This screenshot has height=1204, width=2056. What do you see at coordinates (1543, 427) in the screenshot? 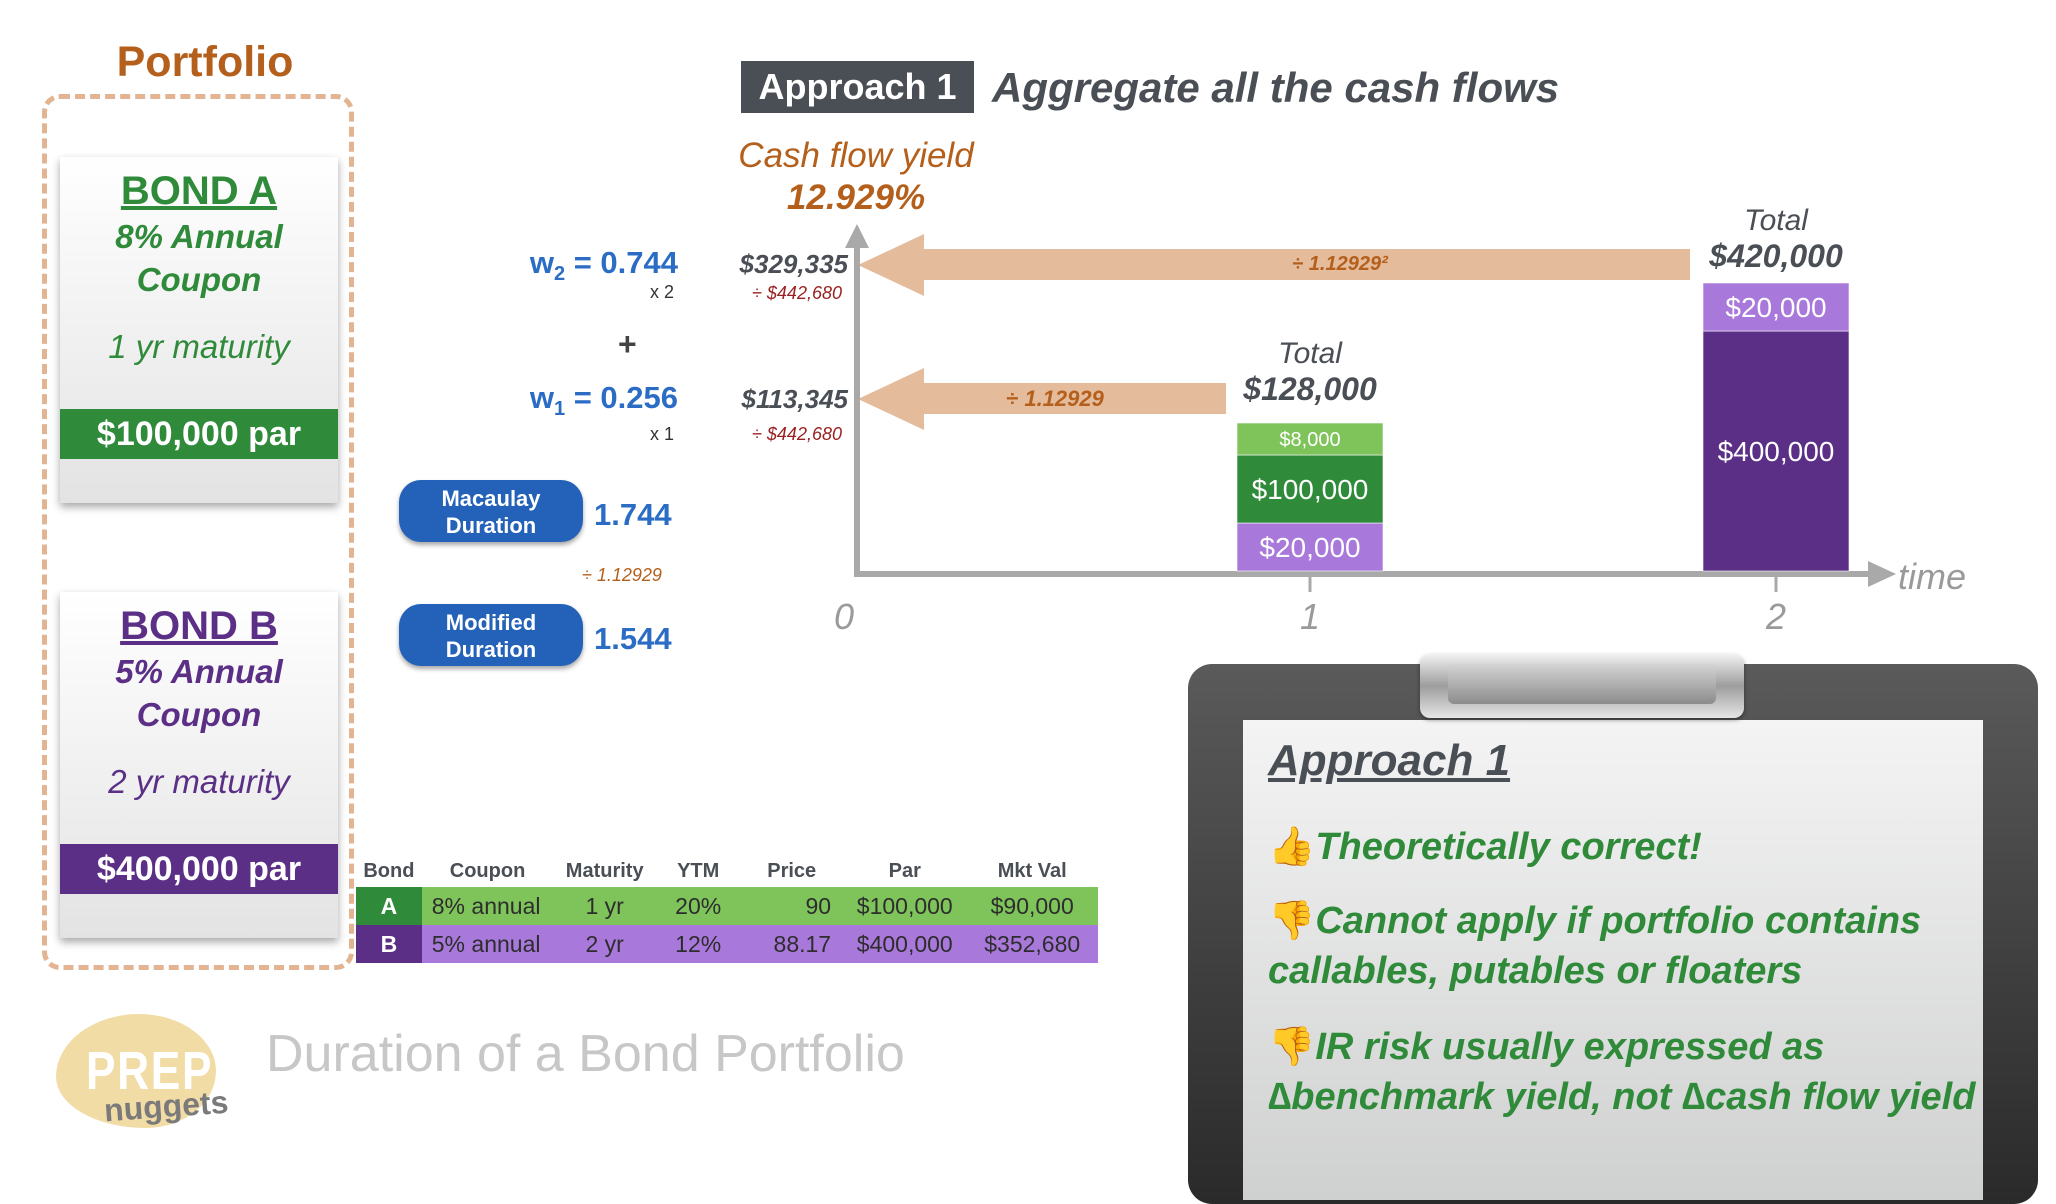
I see `stacked-bars: $20,000 $100,000 $8,000 $400,000 $20,000` at bounding box center [1543, 427].